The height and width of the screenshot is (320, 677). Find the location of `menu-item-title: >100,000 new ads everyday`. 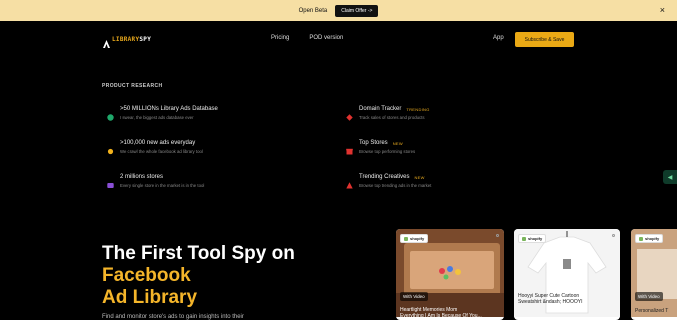

menu-item-title: >100,000 new ads everyday is located at coordinates (158, 143).